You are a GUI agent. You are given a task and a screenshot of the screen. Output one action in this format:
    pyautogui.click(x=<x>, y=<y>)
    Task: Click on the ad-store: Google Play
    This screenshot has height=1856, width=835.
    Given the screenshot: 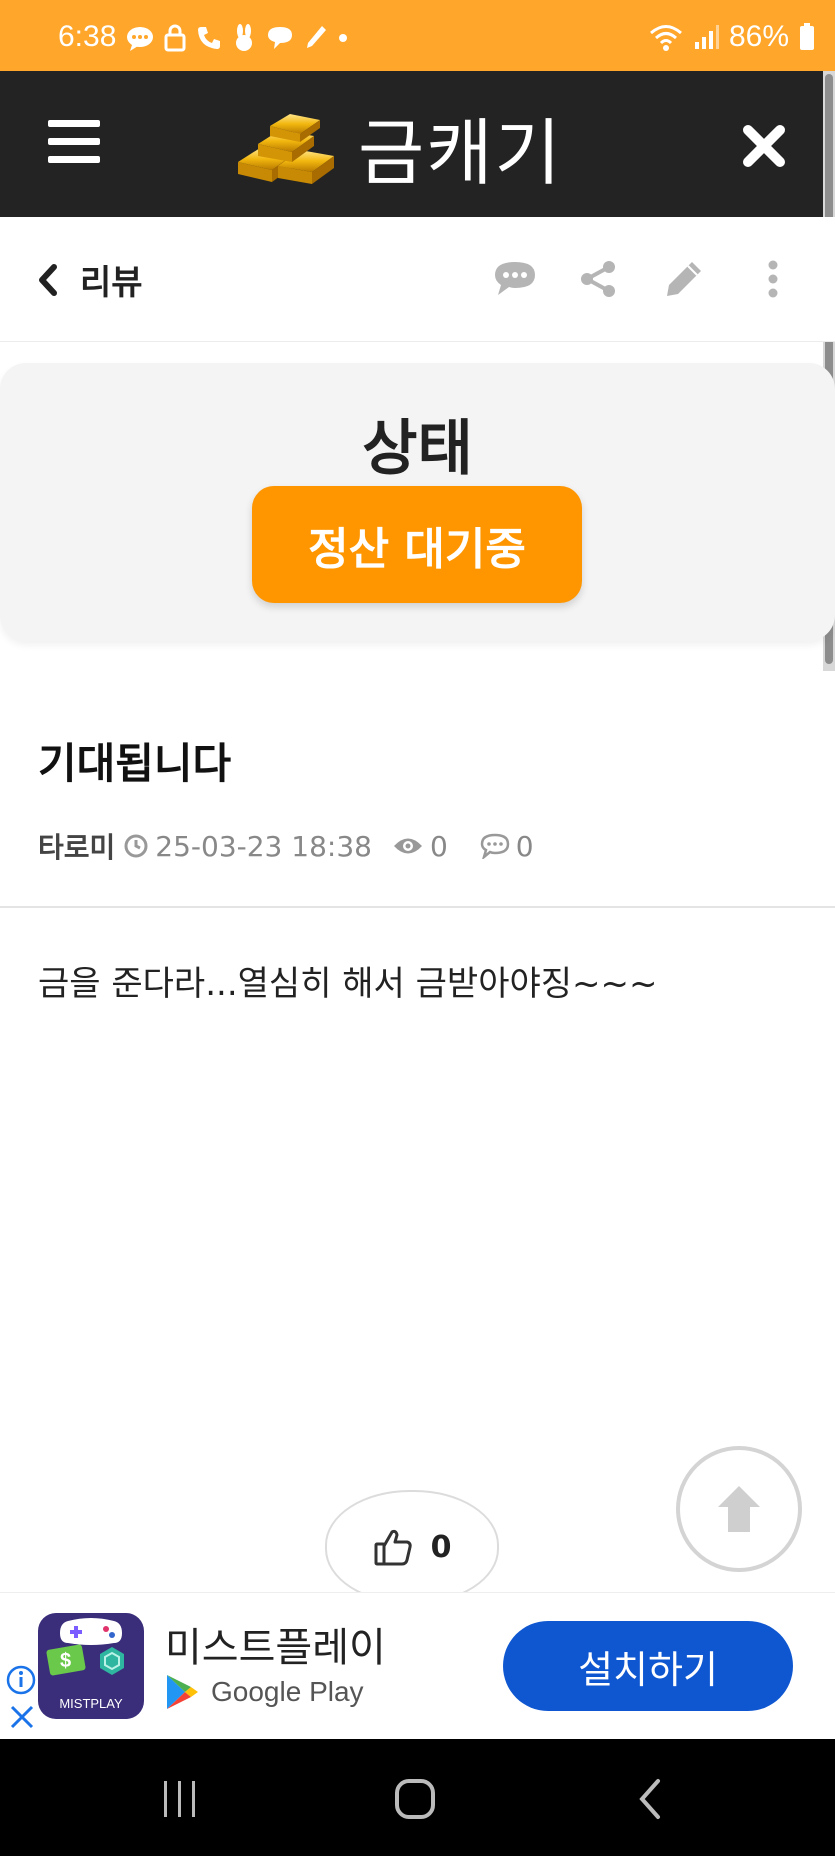 What is the action you would take?
    pyautogui.click(x=264, y=1692)
    